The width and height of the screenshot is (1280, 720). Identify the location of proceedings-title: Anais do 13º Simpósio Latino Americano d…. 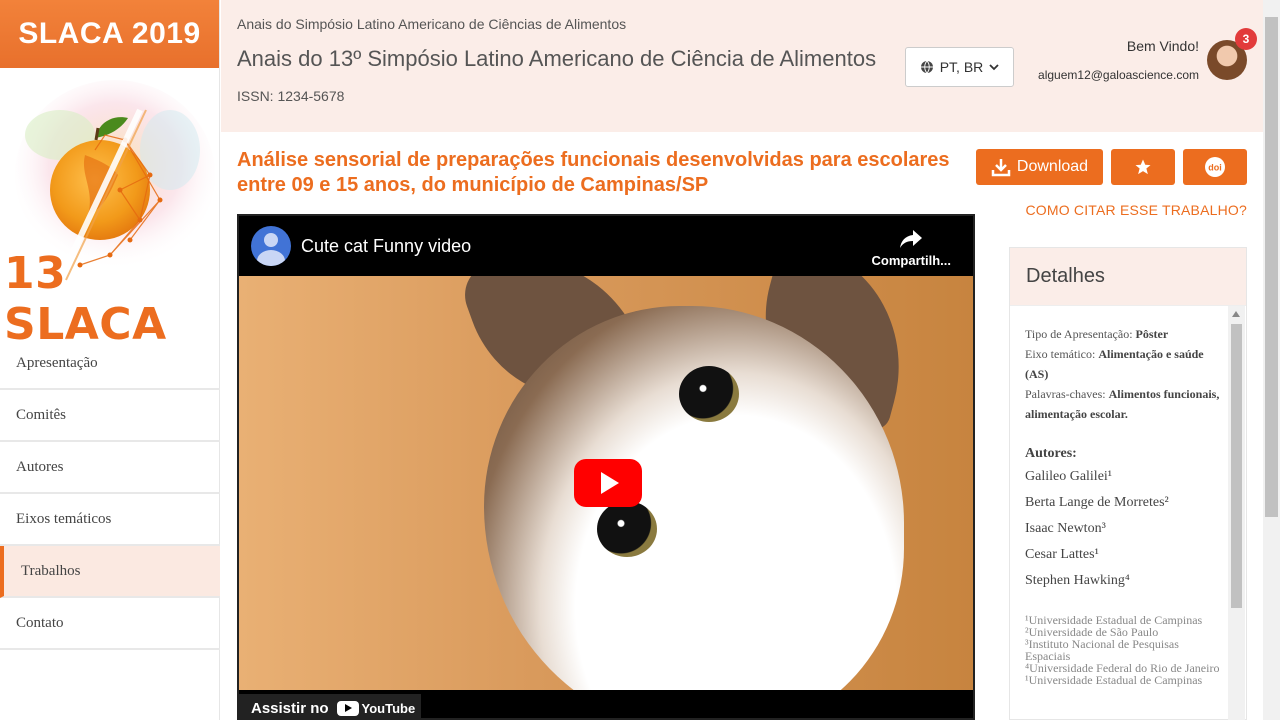
(557, 58).